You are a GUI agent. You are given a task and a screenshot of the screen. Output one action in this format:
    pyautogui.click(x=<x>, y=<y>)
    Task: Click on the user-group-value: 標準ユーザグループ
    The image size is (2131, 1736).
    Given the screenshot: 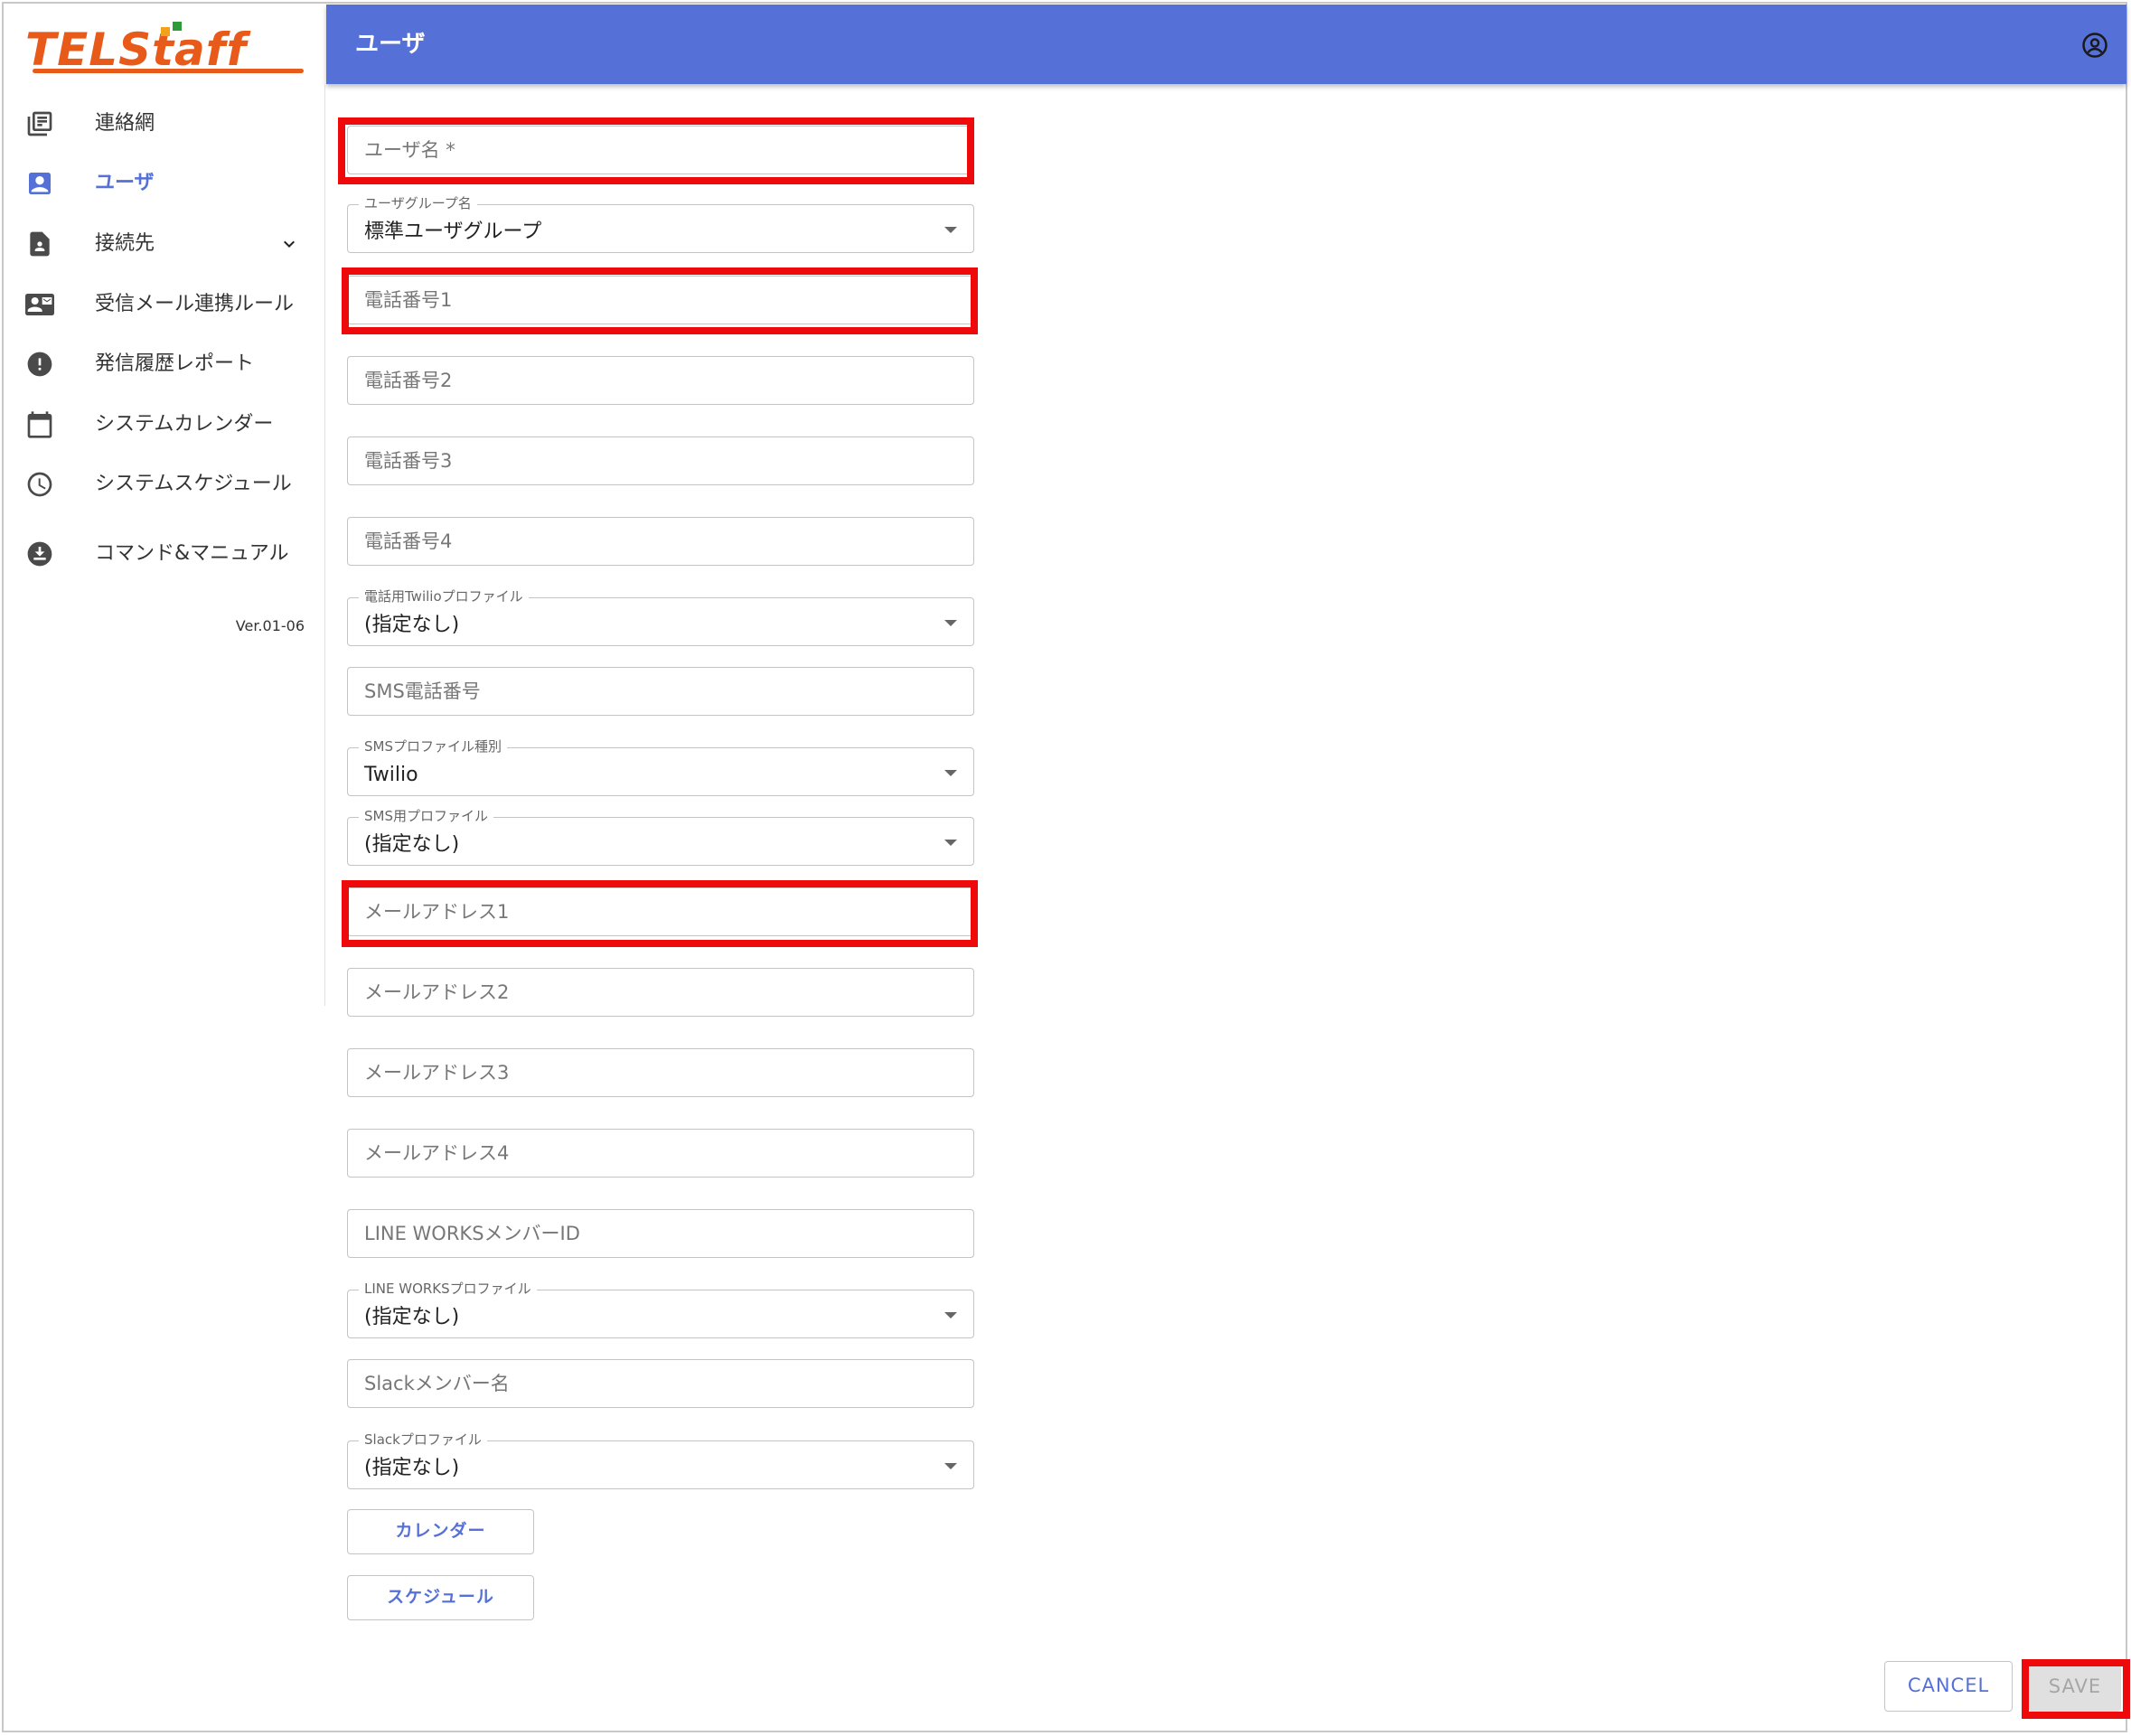 What is the action you would take?
    pyautogui.click(x=453, y=232)
    